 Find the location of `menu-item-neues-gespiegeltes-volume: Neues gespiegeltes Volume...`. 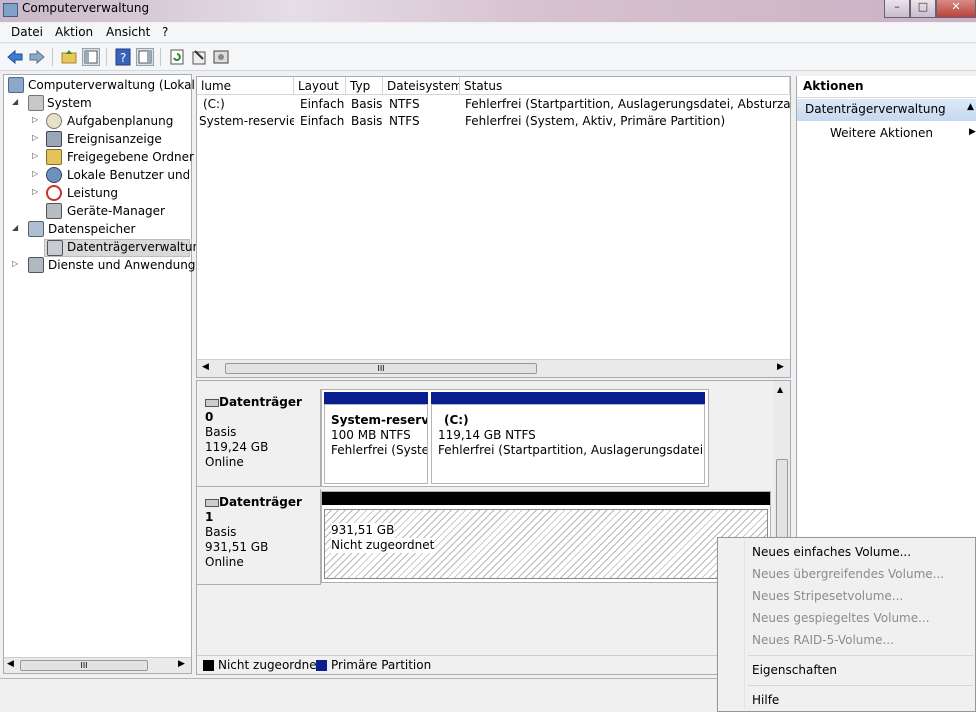

menu-item-neues-gespiegeltes-volume: Neues gespiegeltes Volume... is located at coordinates (841, 618).